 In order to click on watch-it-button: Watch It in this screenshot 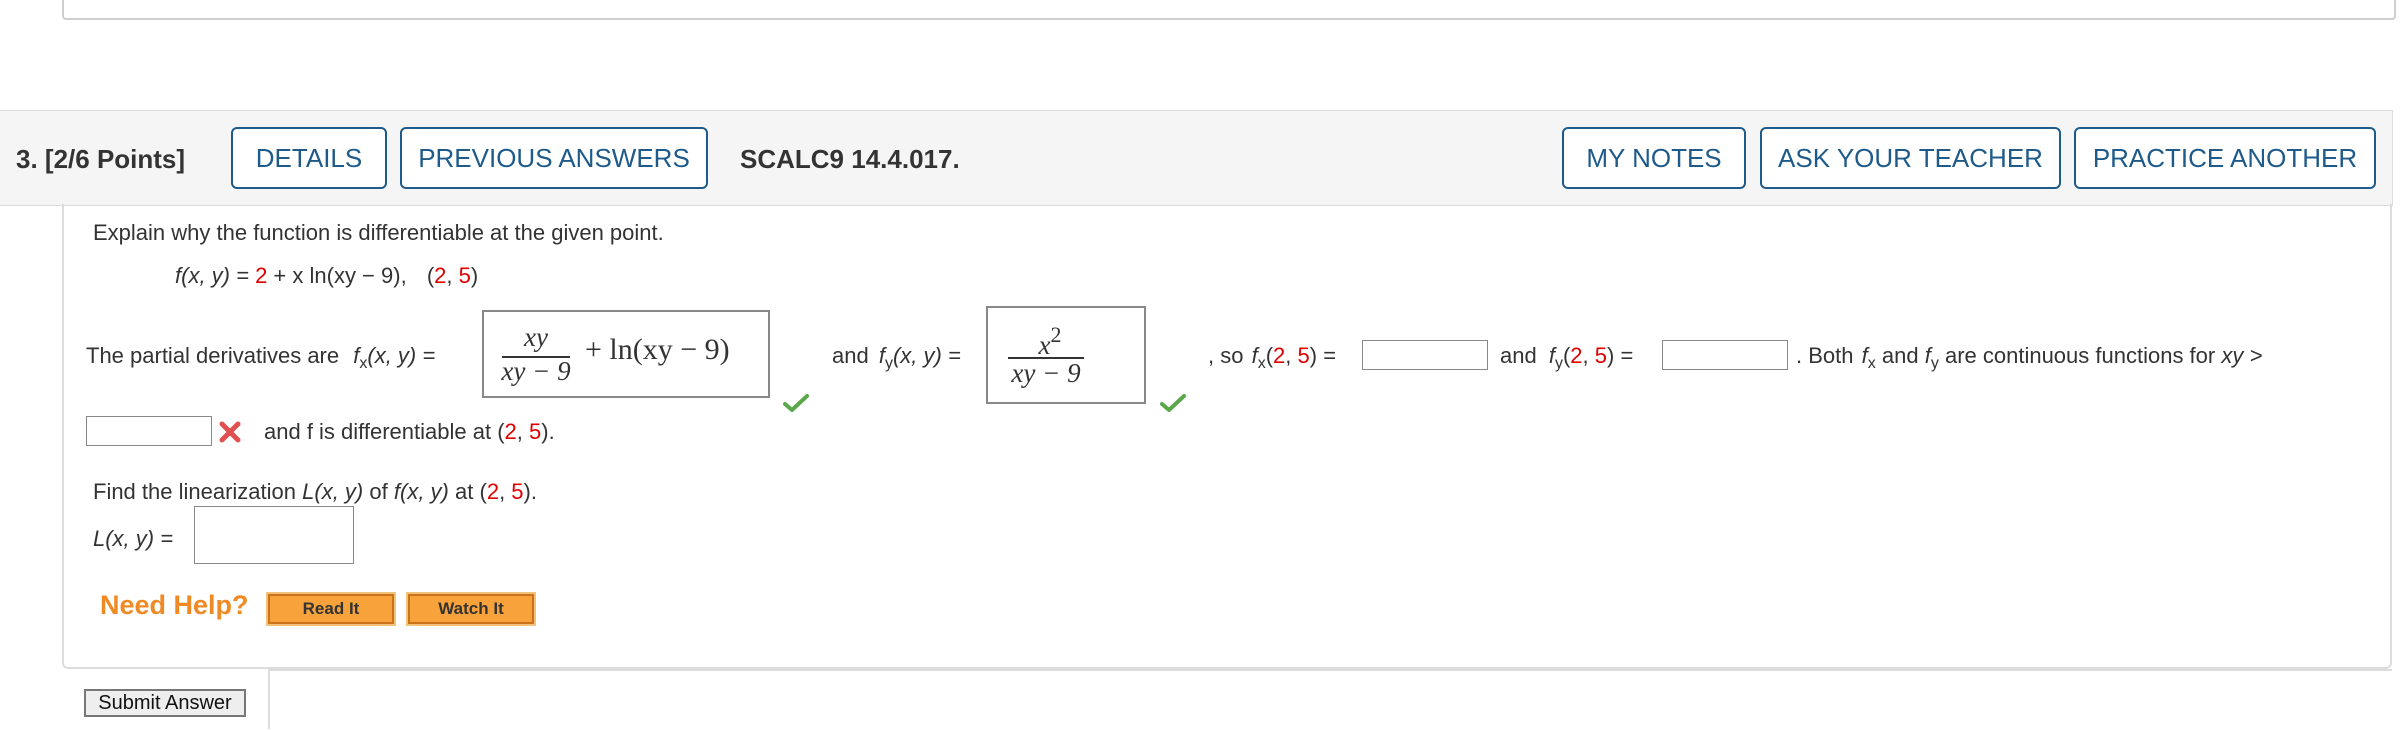, I will do `click(471, 609)`.